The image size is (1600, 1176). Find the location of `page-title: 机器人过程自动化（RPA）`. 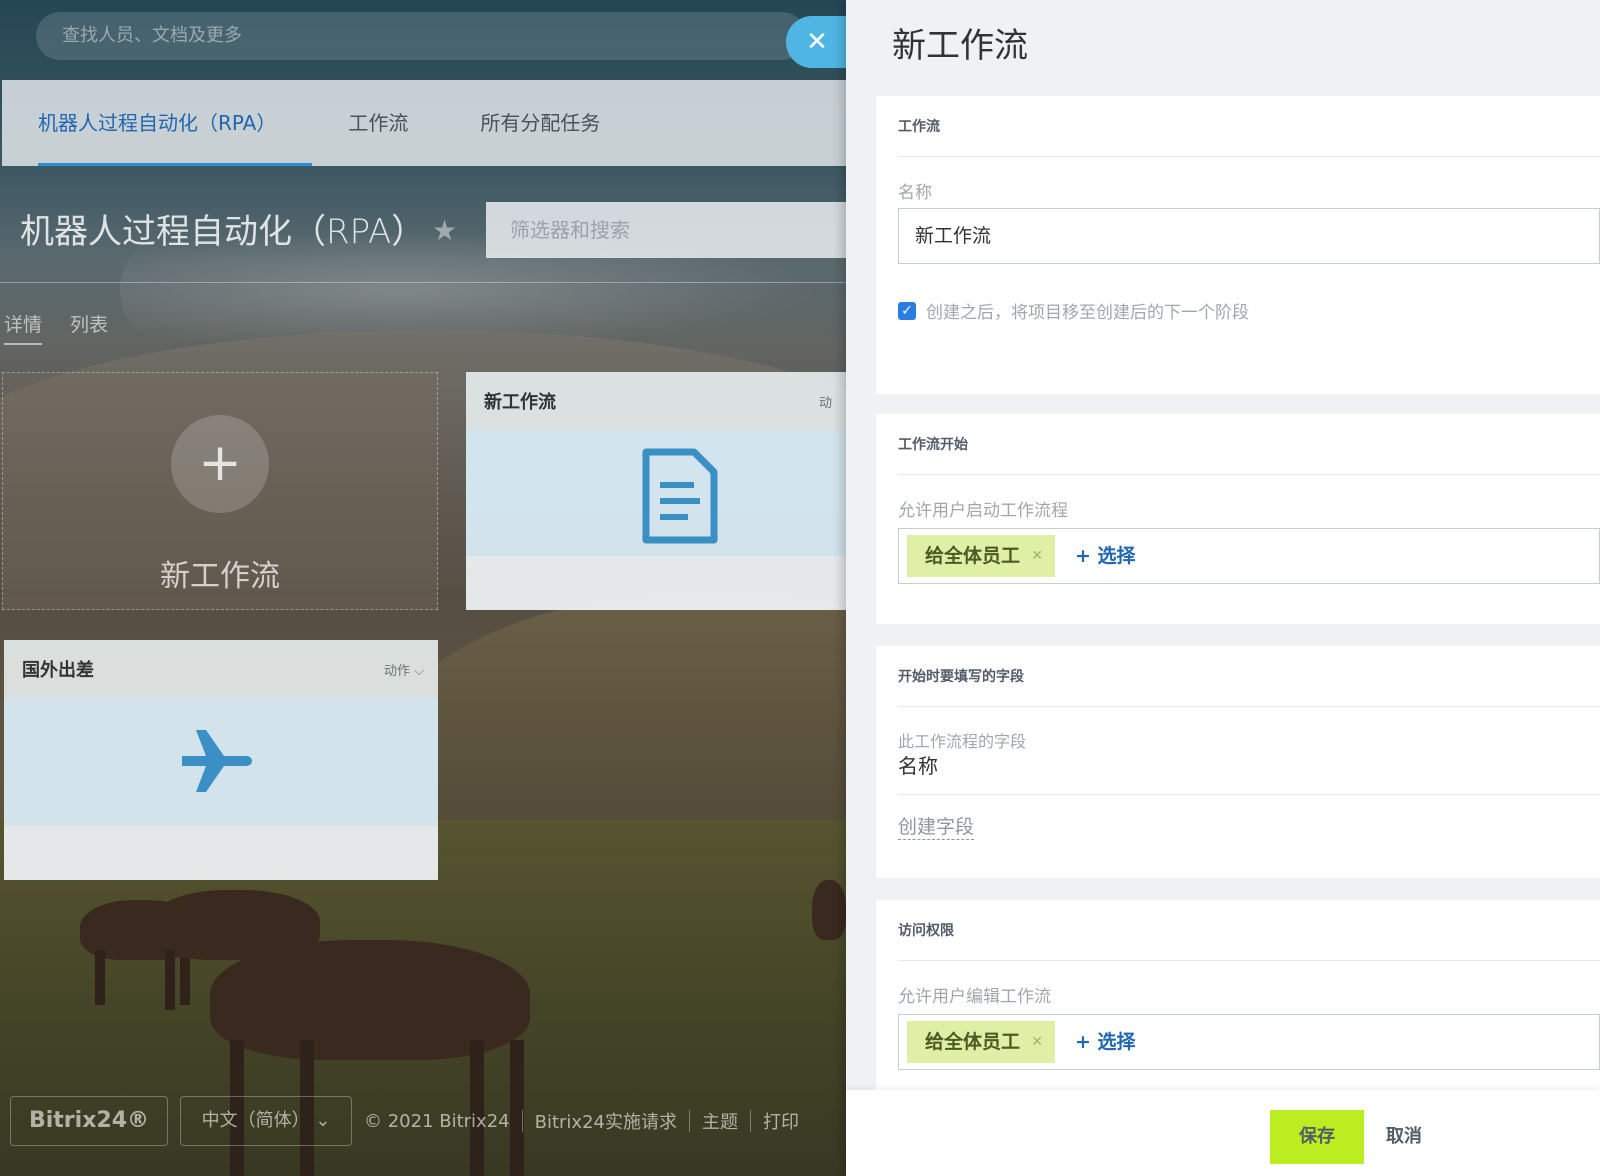

page-title: 机器人过程自动化（RPA） is located at coordinates (223, 232).